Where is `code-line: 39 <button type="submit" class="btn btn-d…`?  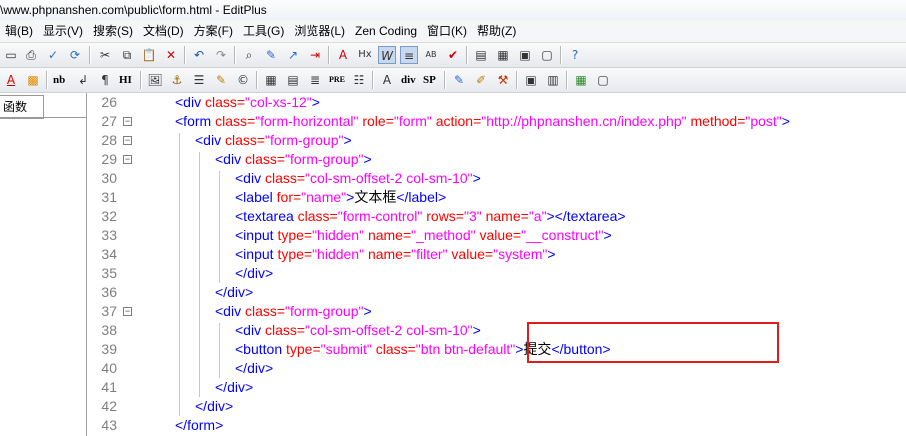 code-line: 39 <button type="submit" class="btn btn-d… is located at coordinates (496, 349).